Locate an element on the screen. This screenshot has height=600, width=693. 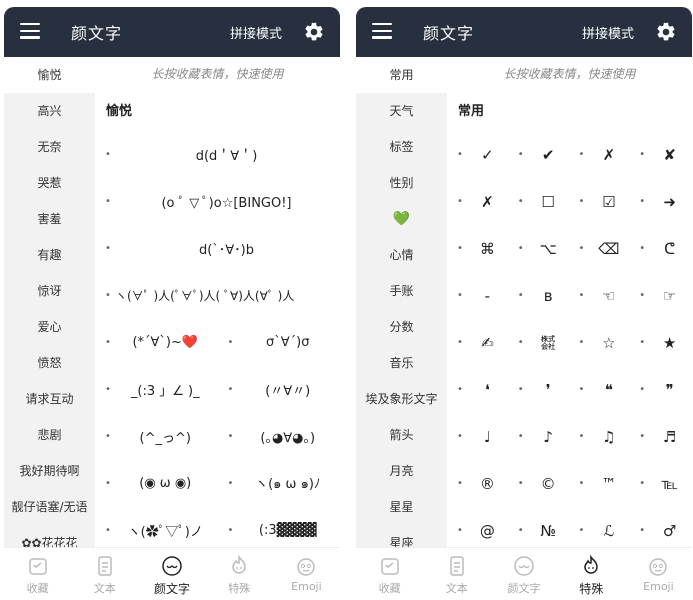
symbol-item: • ✔ is located at coordinates (540, 154).